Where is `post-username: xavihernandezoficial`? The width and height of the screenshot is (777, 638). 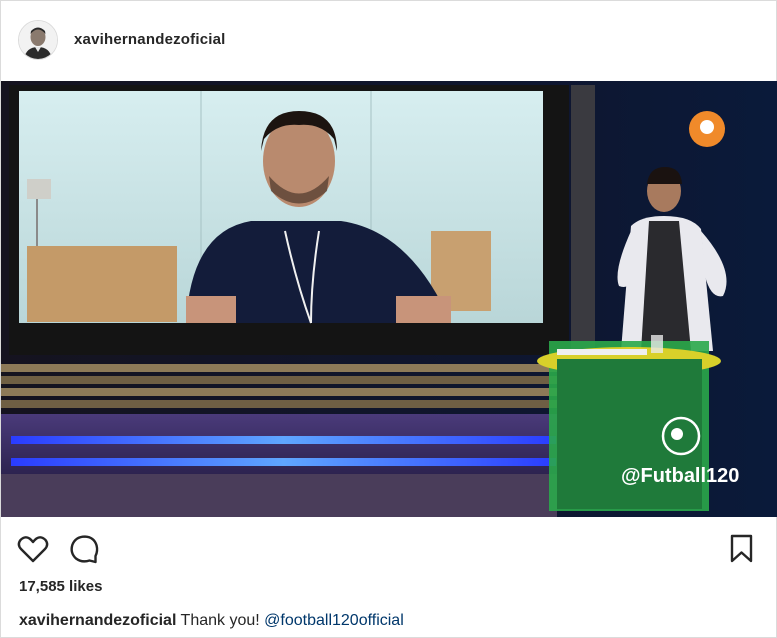 post-username: xavihernandezoficial is located at coordinates (150, 39).